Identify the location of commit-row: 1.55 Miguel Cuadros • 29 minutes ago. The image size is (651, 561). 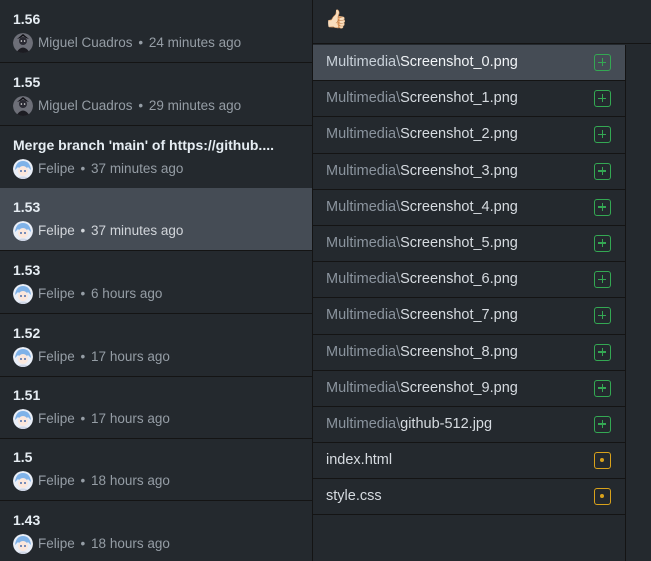
(156, 94).